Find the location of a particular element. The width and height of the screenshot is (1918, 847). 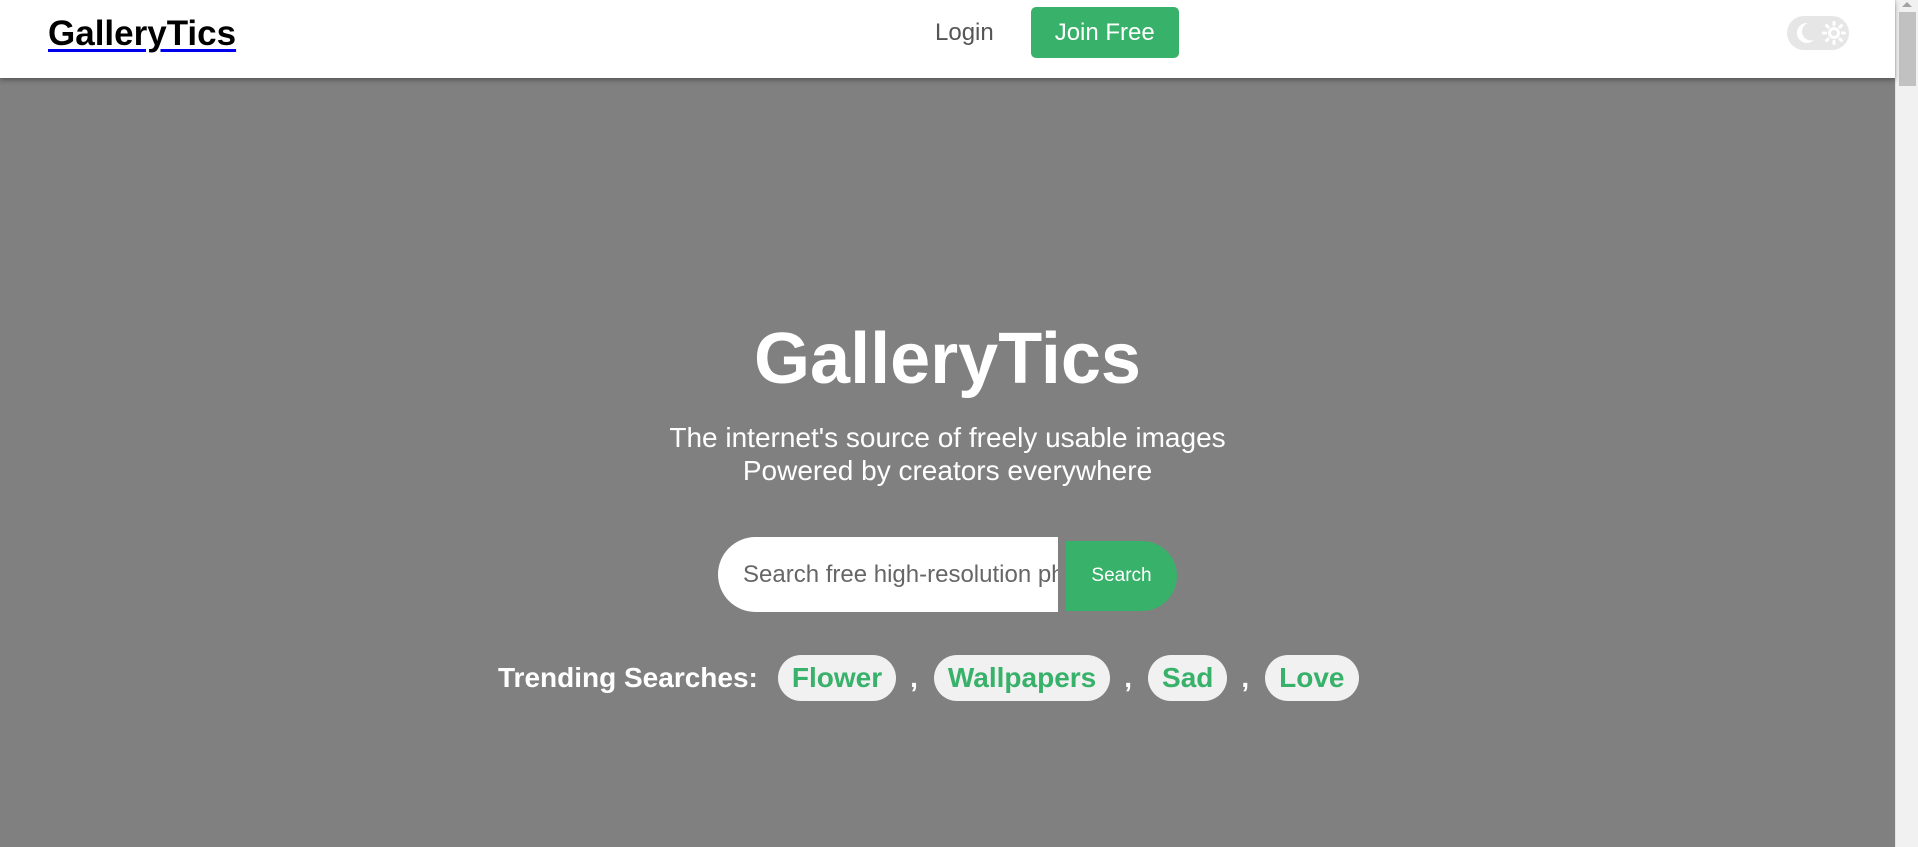

logo-link: GalleryTics is located at coordinates (142, 34).